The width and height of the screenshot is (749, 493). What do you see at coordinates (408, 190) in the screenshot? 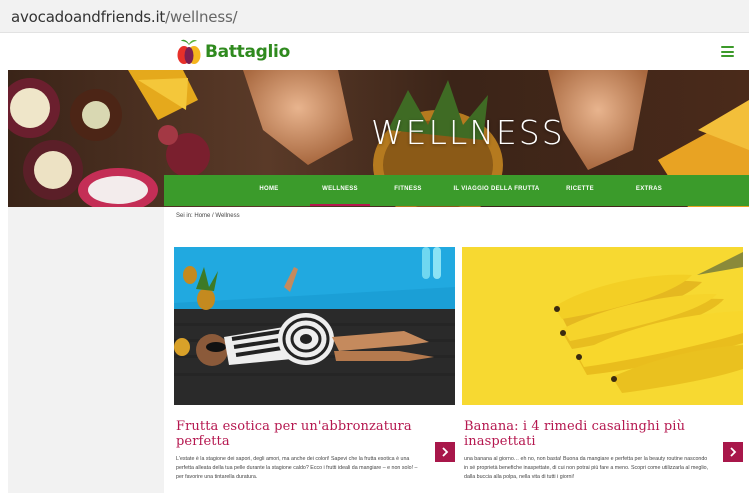
I see `nav-item-fitness: FITNESS` at bounding box center [408, 190].